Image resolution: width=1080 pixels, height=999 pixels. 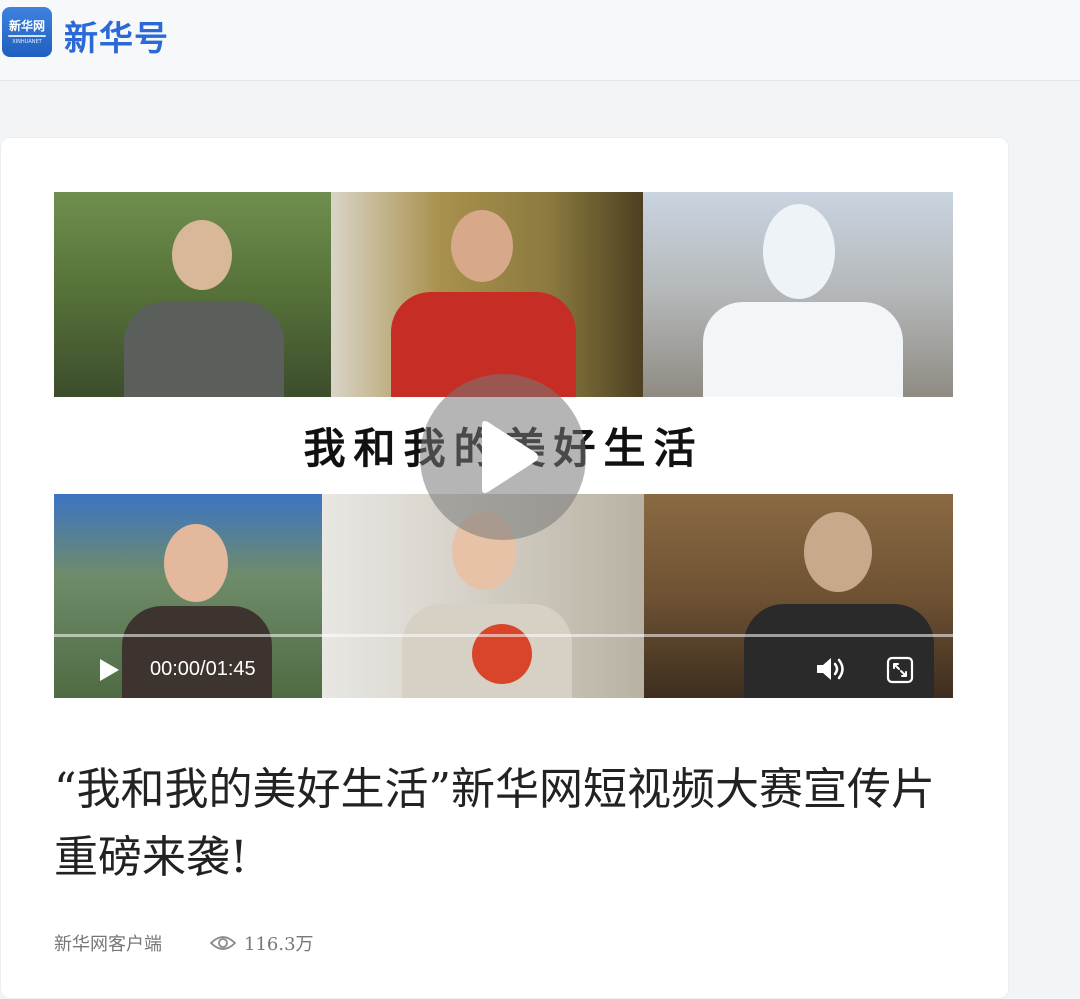 I want to click on xinhuanet-logo: 新华网 XINHUANET, so click(x=27, y=32).